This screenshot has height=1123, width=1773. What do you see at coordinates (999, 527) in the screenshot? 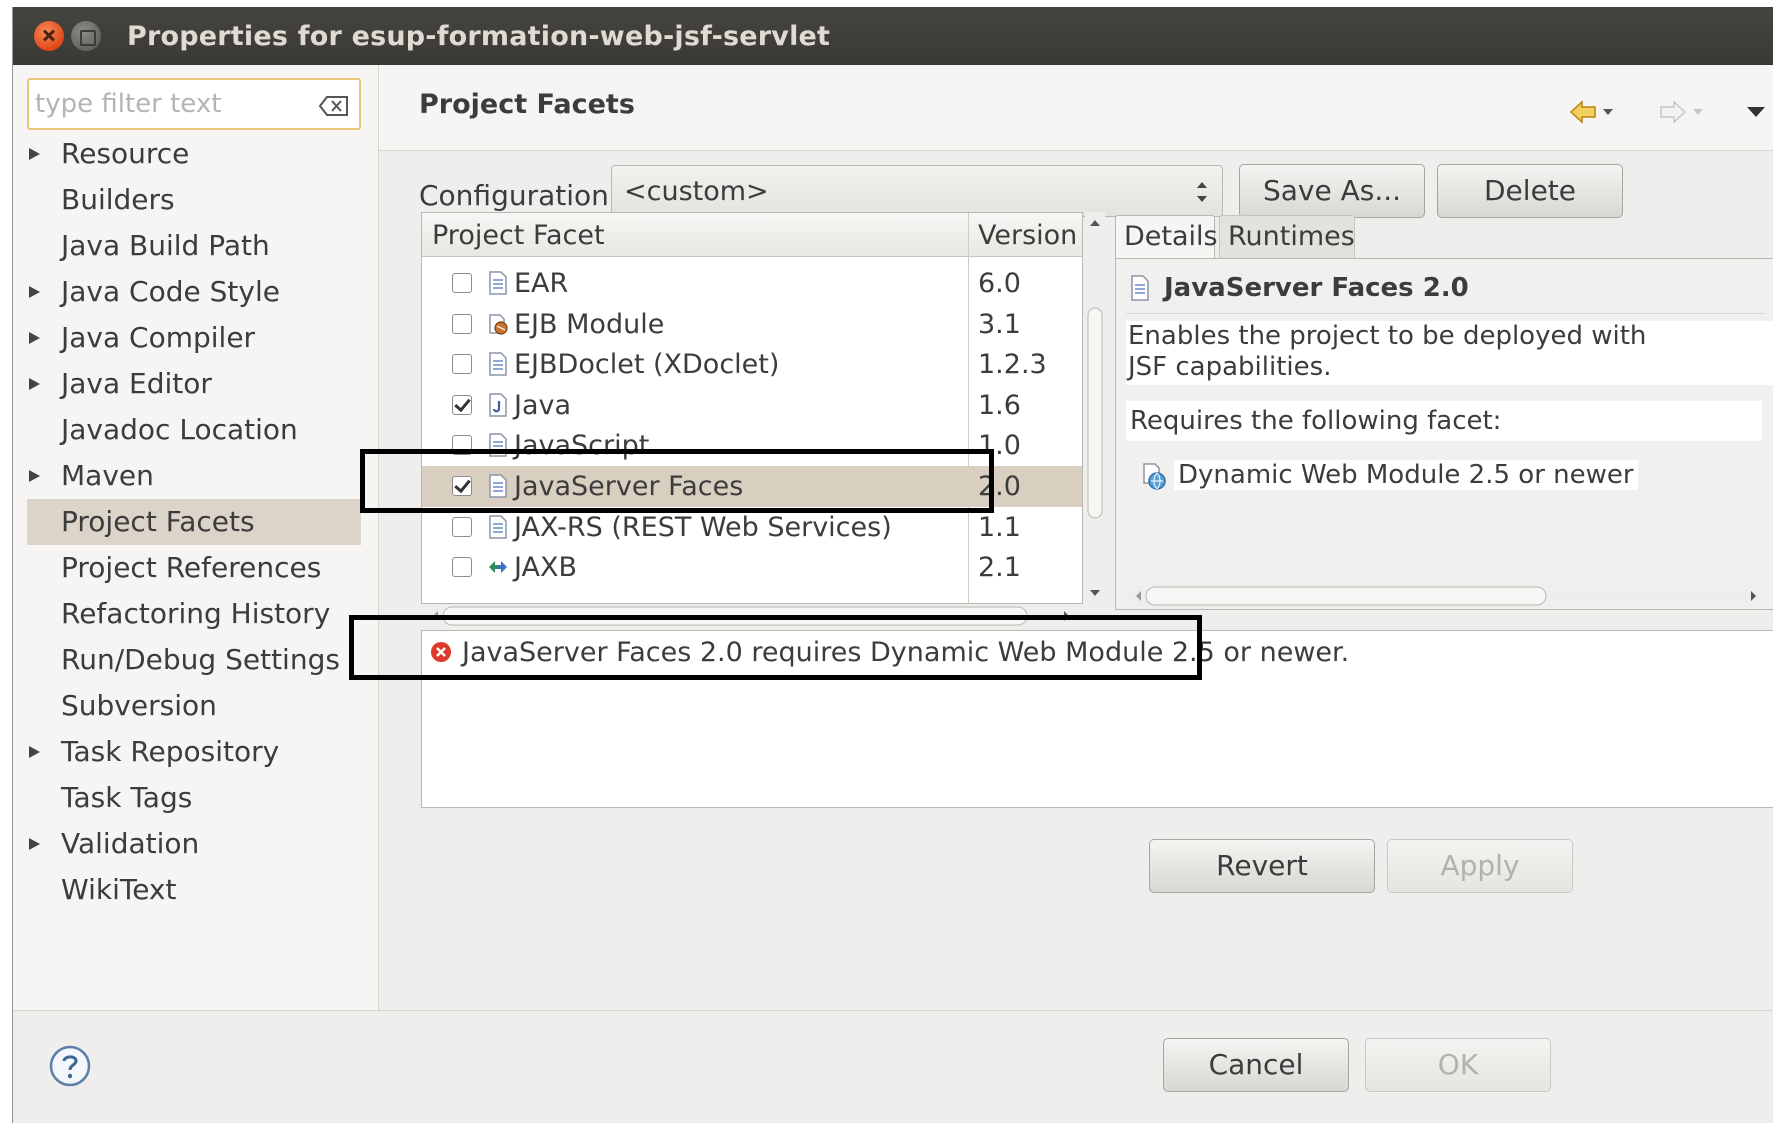
I see `facet-version: 1.1` at bounding box center [999, 527].